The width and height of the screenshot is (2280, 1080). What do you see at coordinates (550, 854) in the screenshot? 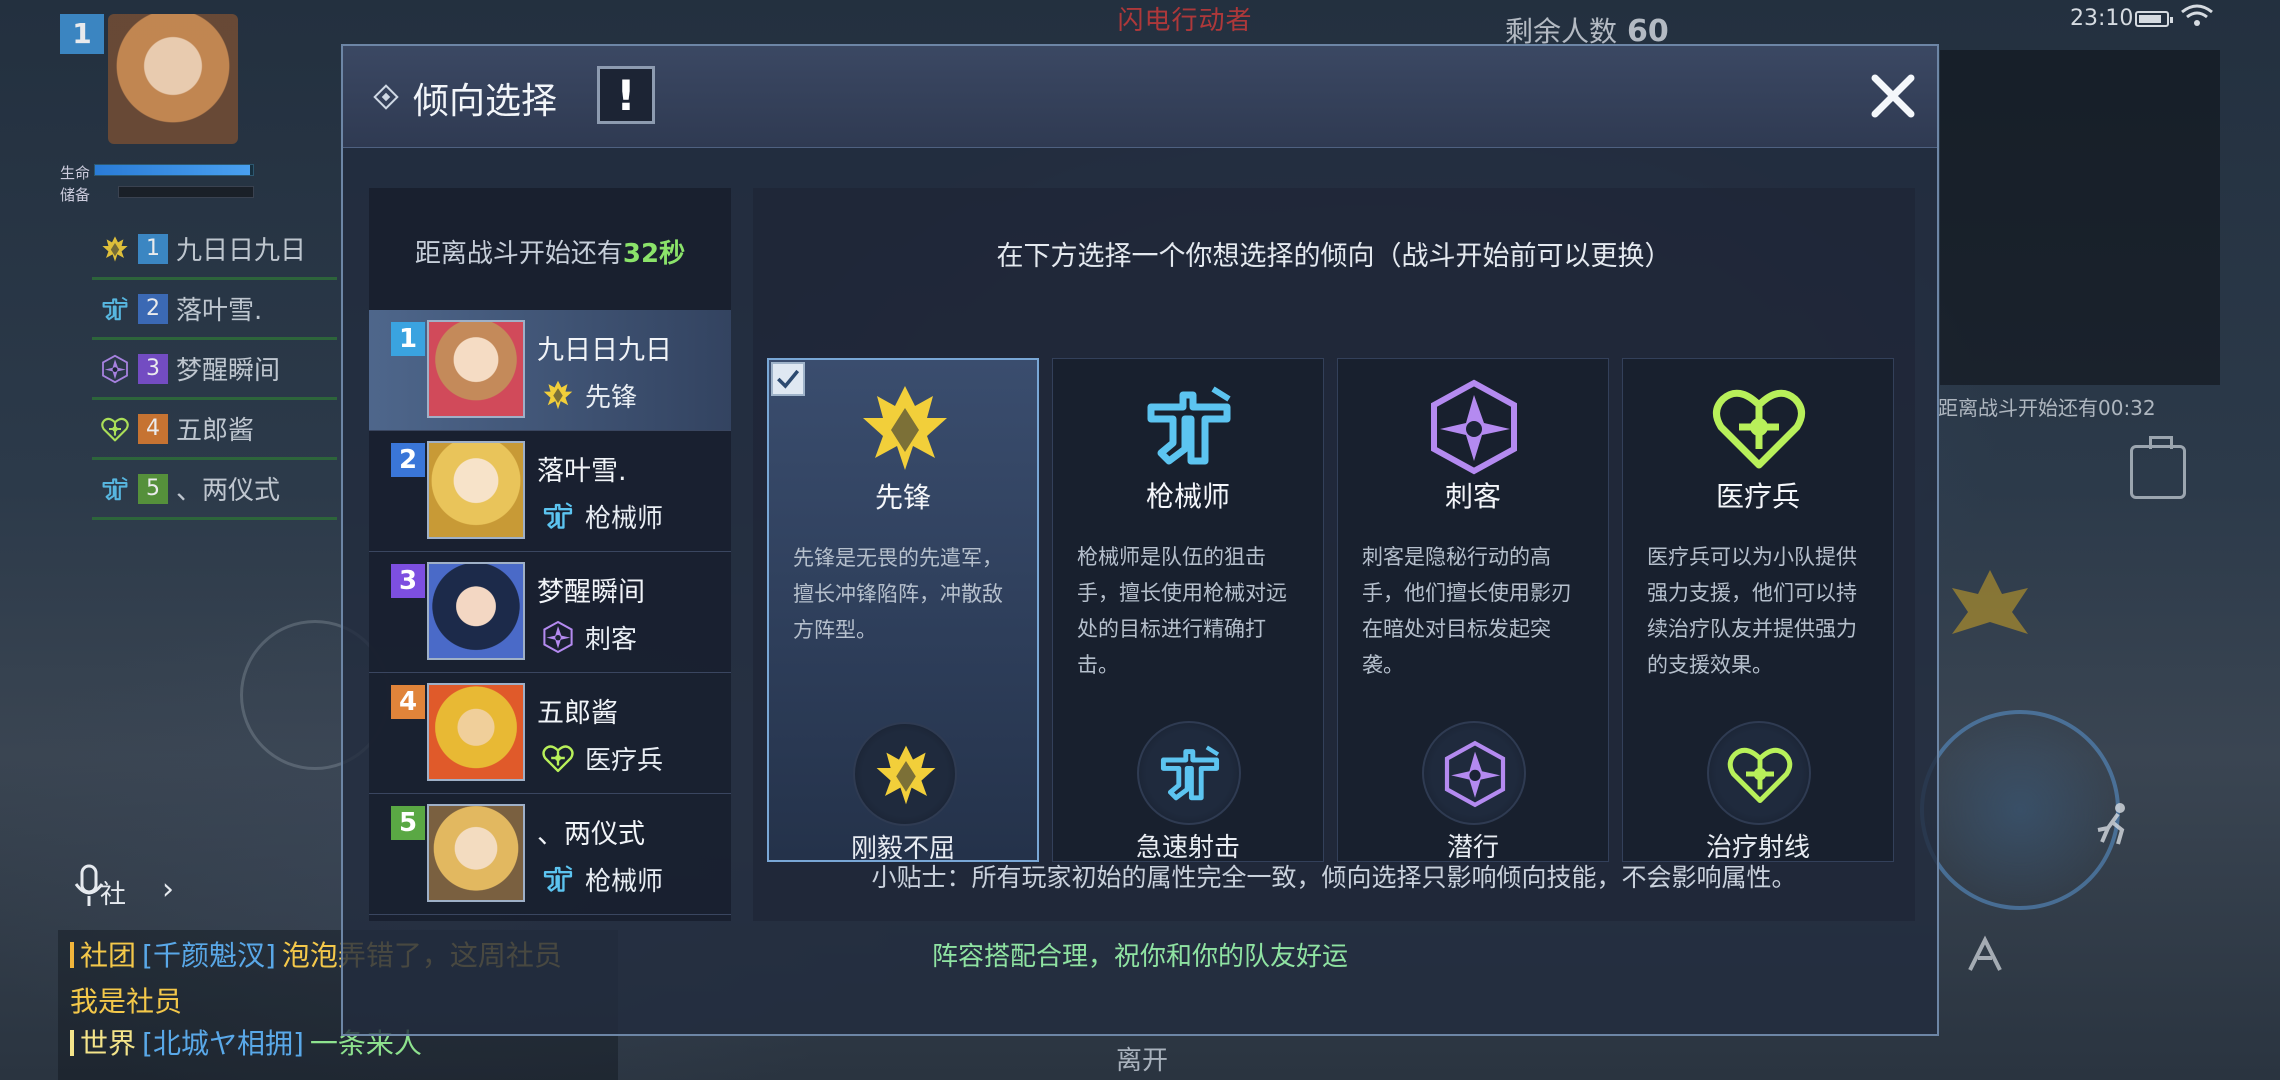
I see `team-member-row: 5 、两仪式枪械师` at bounding box center [550, 854].